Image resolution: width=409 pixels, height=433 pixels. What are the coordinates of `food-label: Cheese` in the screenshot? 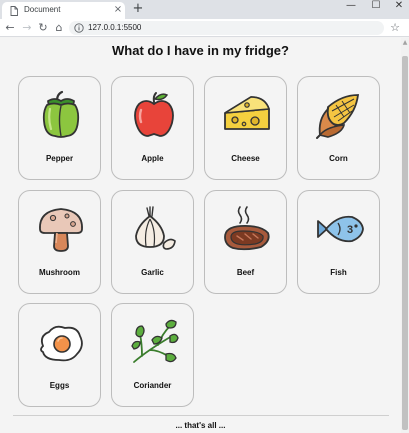 It's located at (245, 158).